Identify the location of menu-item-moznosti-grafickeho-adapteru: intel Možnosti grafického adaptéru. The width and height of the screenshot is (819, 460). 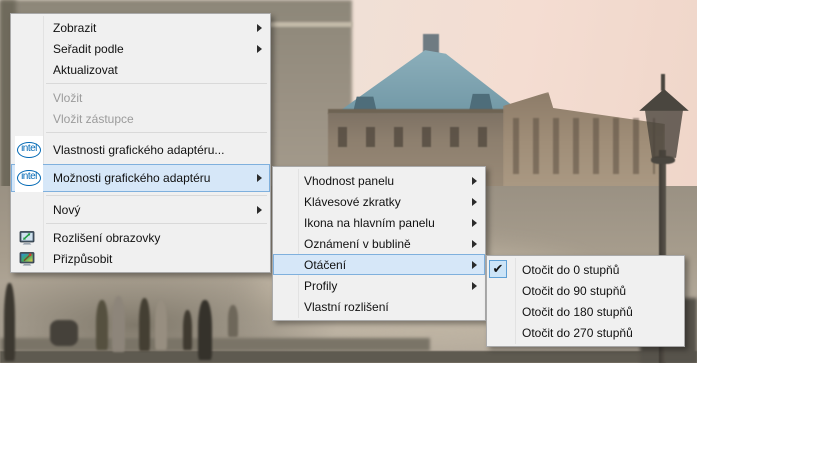
(140, 178).